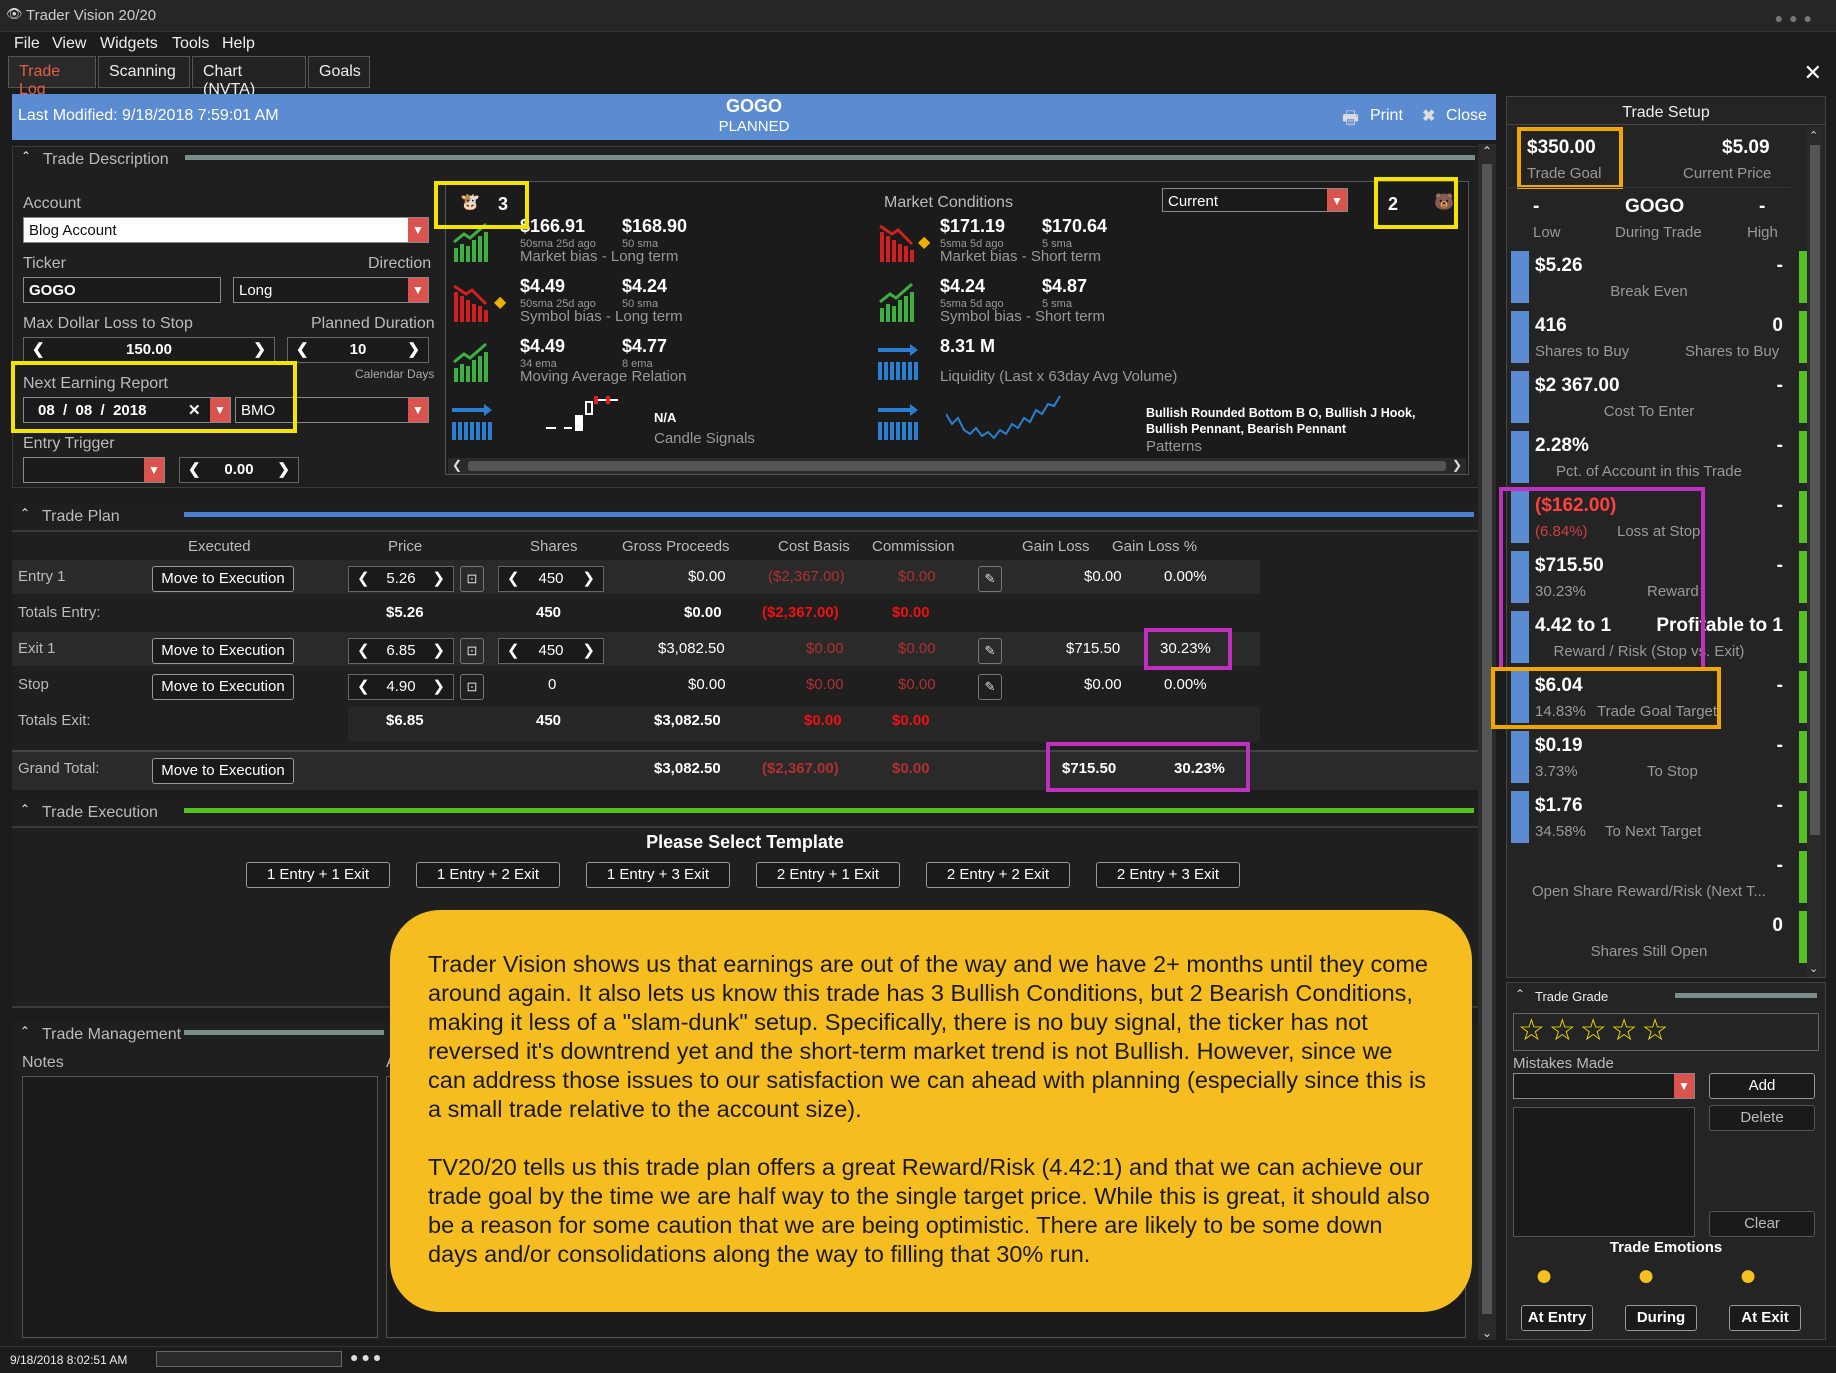 The width and height of the screenshot is (1836, 1373). Describe the element at coordinates (998, 875) in the screenshot. I see `template-button: 2 Entry + 2 Exit` at that location.